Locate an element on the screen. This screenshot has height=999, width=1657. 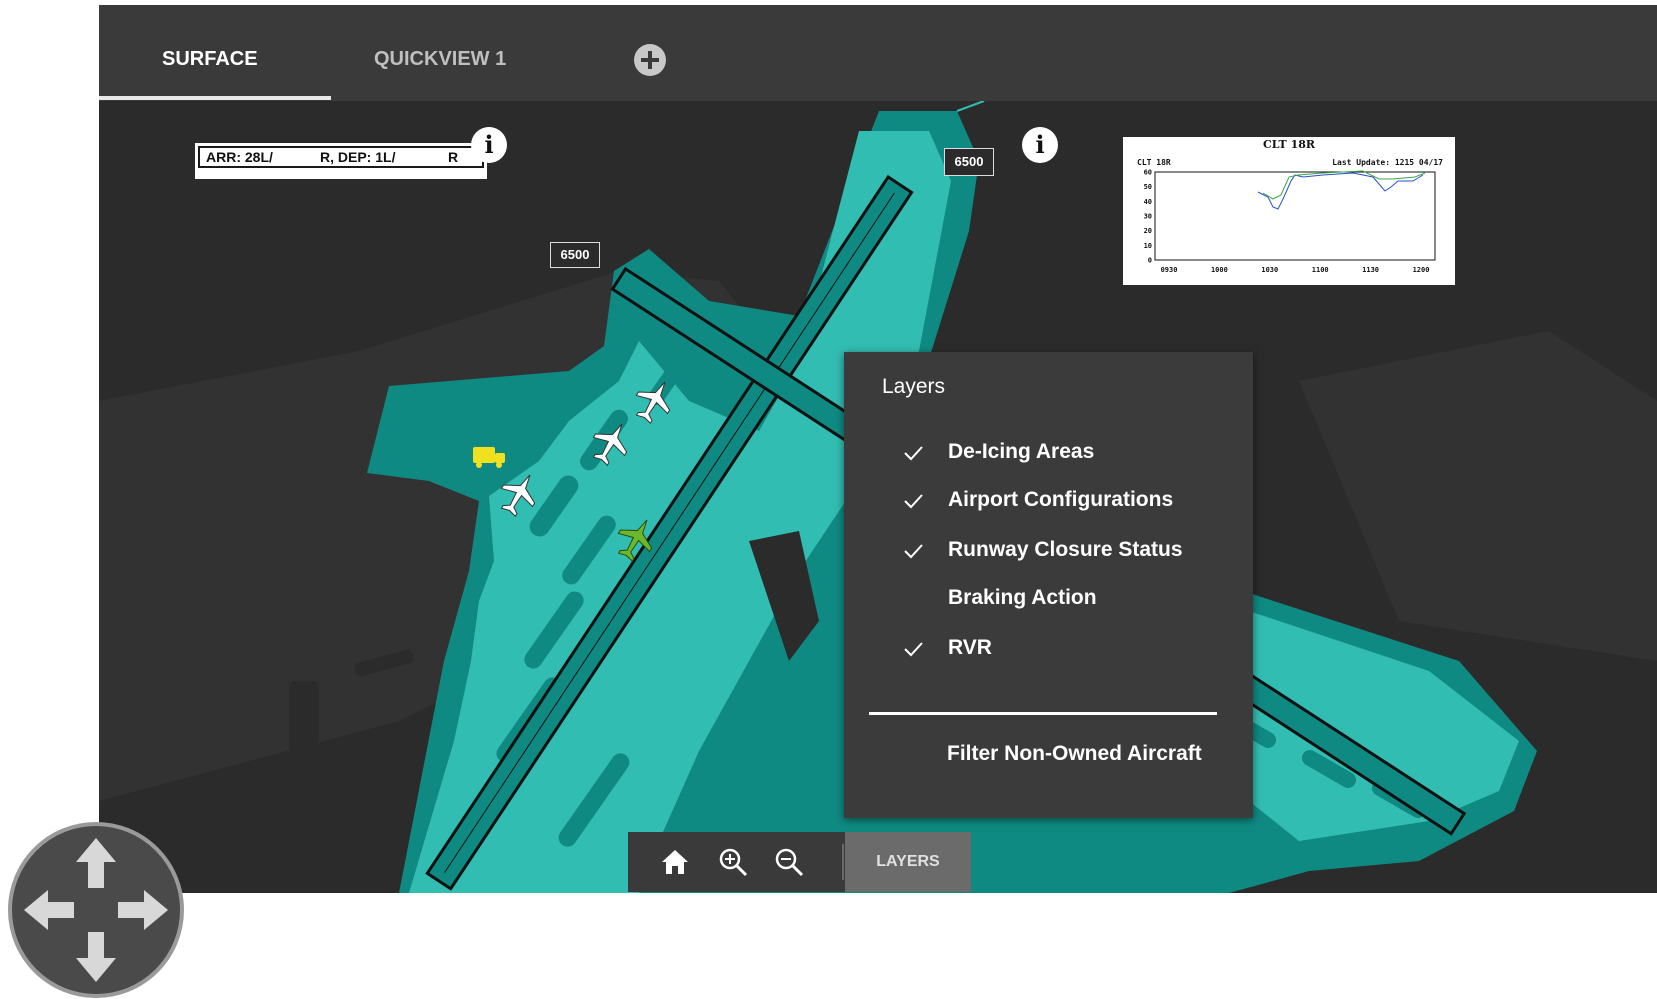
y-tick-label: 20 is located at coordinates (1148, 231).